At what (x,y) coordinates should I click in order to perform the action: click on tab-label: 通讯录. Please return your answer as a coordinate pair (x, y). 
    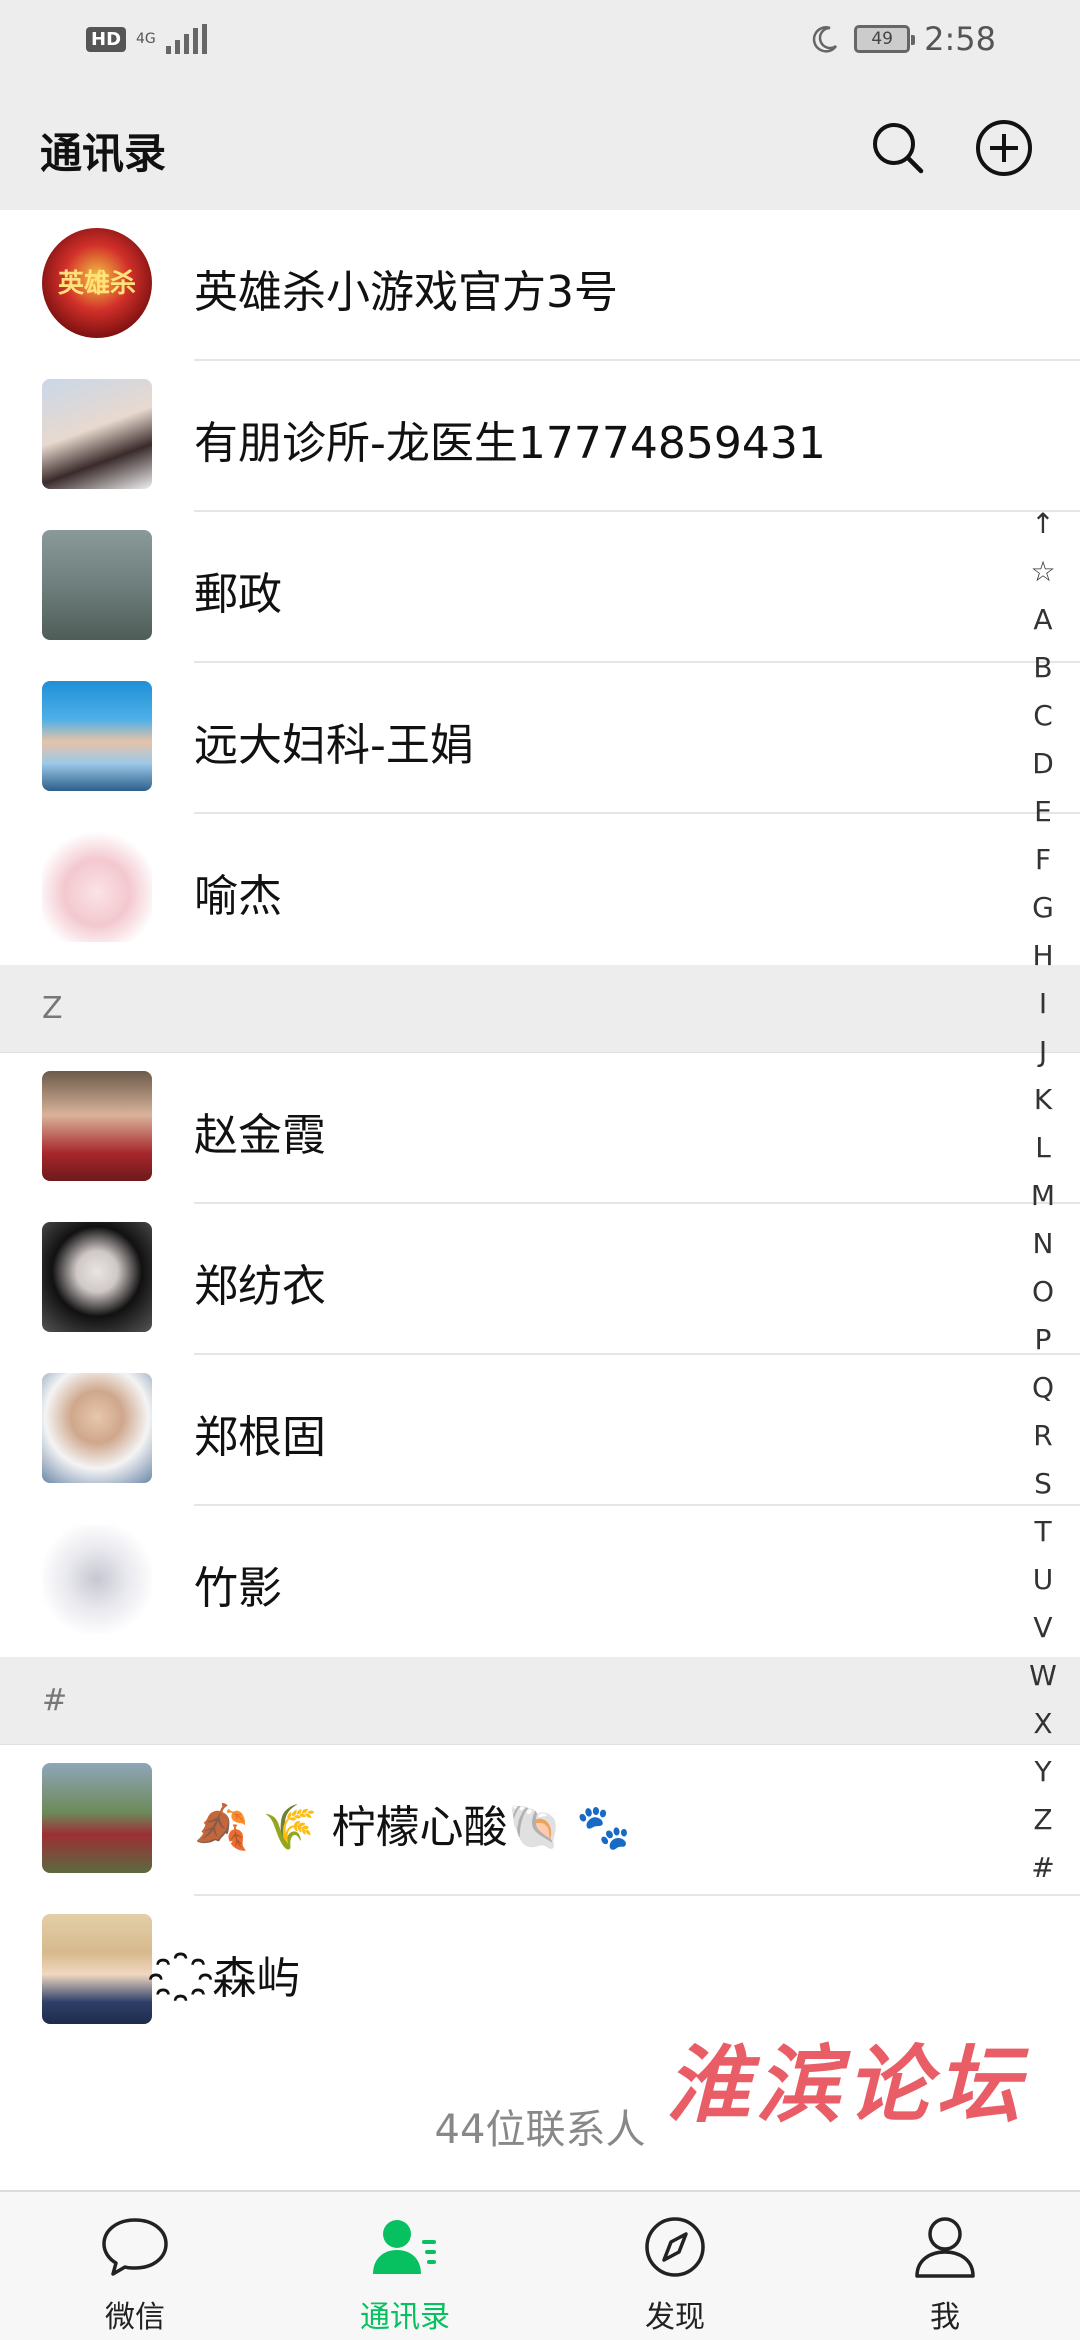
    Looking at the image, I should click on (405, 2317).